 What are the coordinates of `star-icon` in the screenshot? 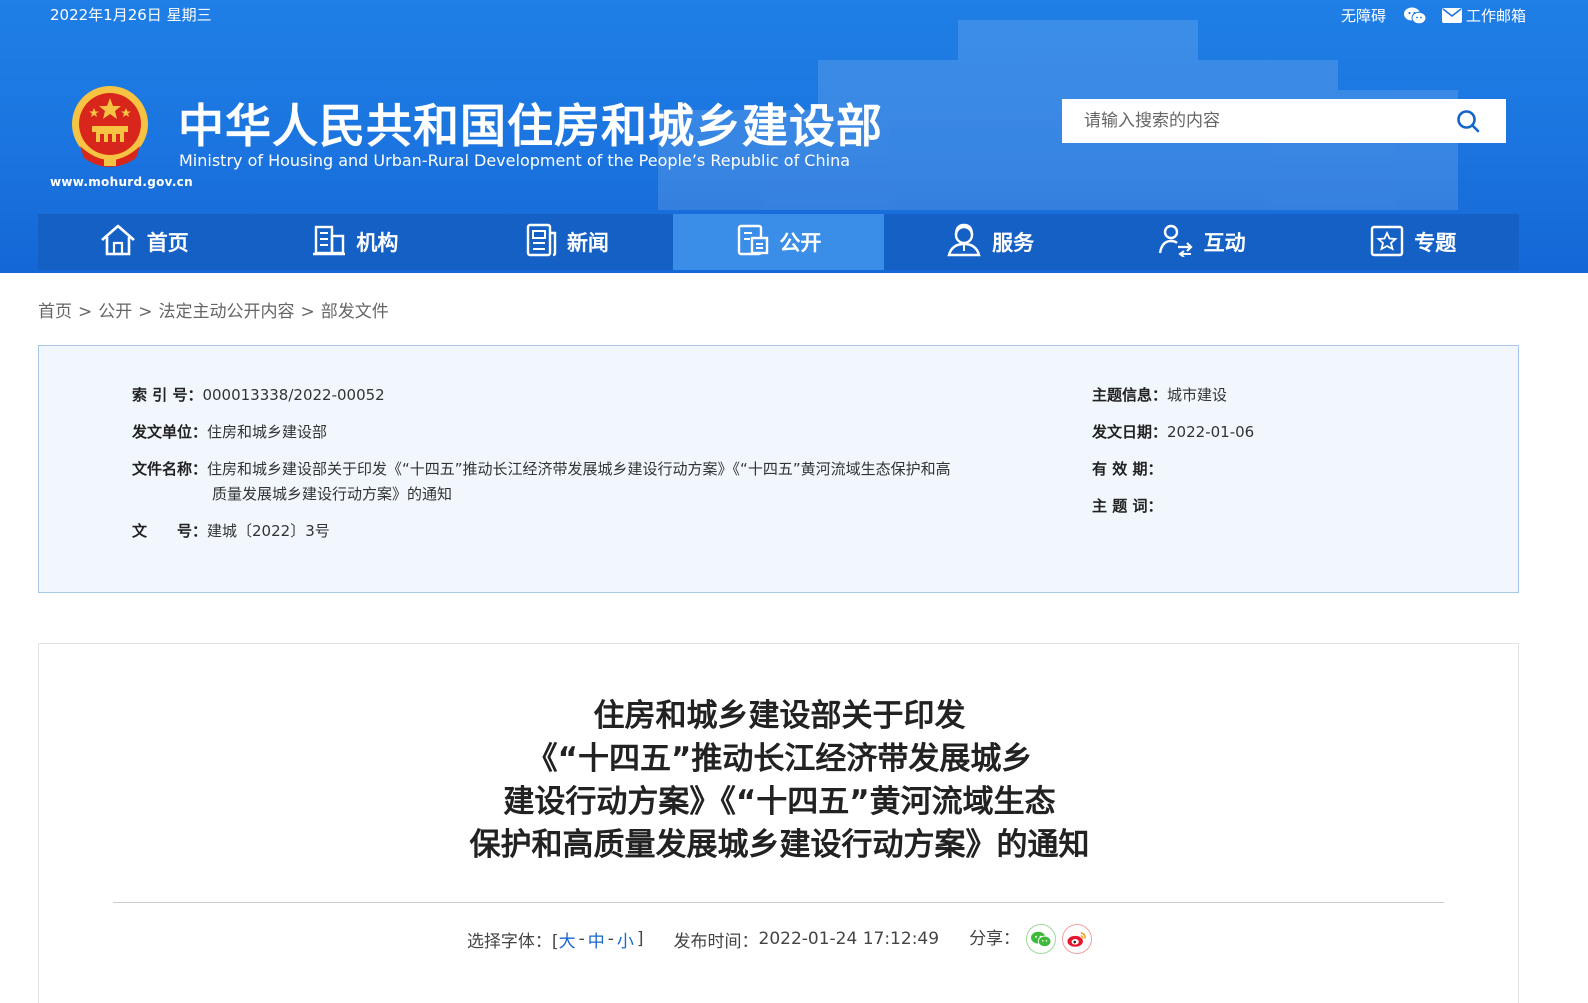 It's located at (1387, 242).